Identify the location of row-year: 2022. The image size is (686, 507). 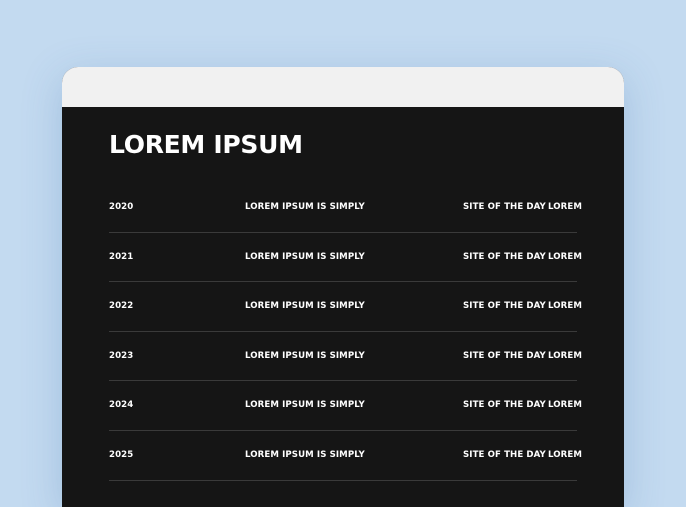
(121, 306).